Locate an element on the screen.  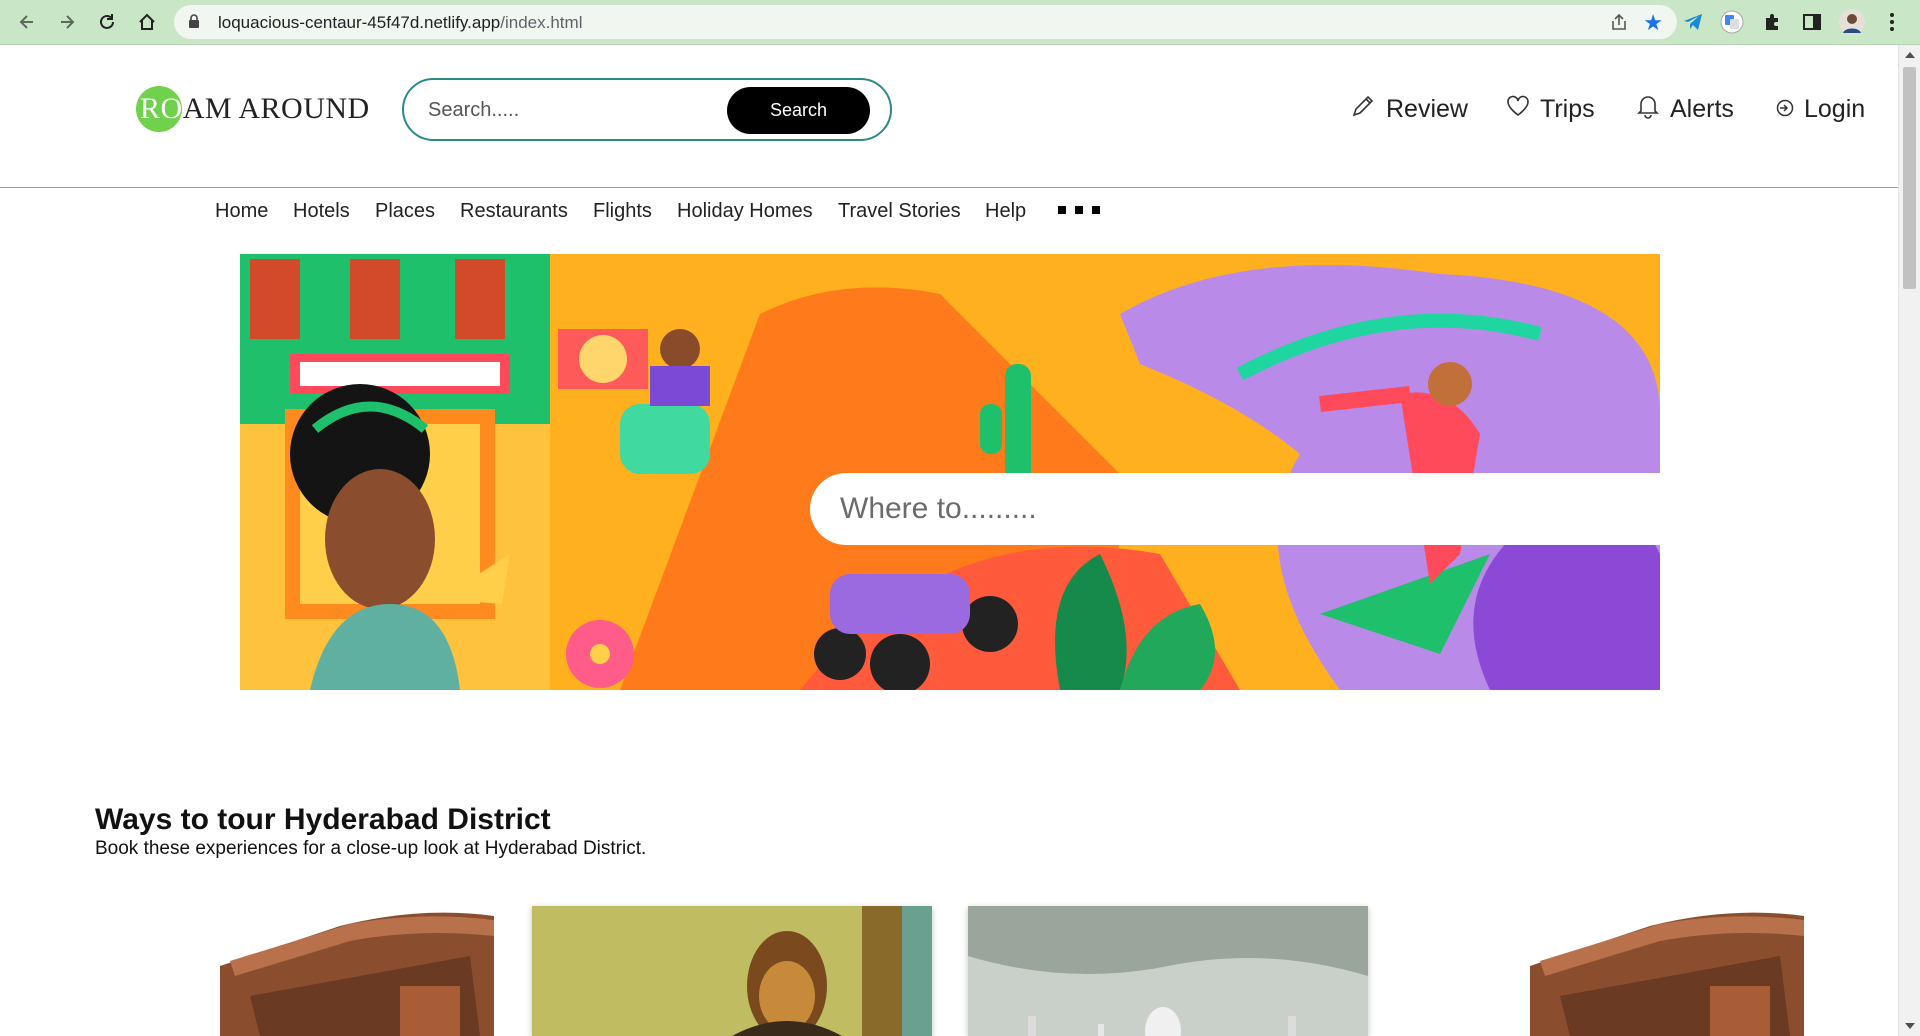
heart-icon is located at coordinates (1523, 109).